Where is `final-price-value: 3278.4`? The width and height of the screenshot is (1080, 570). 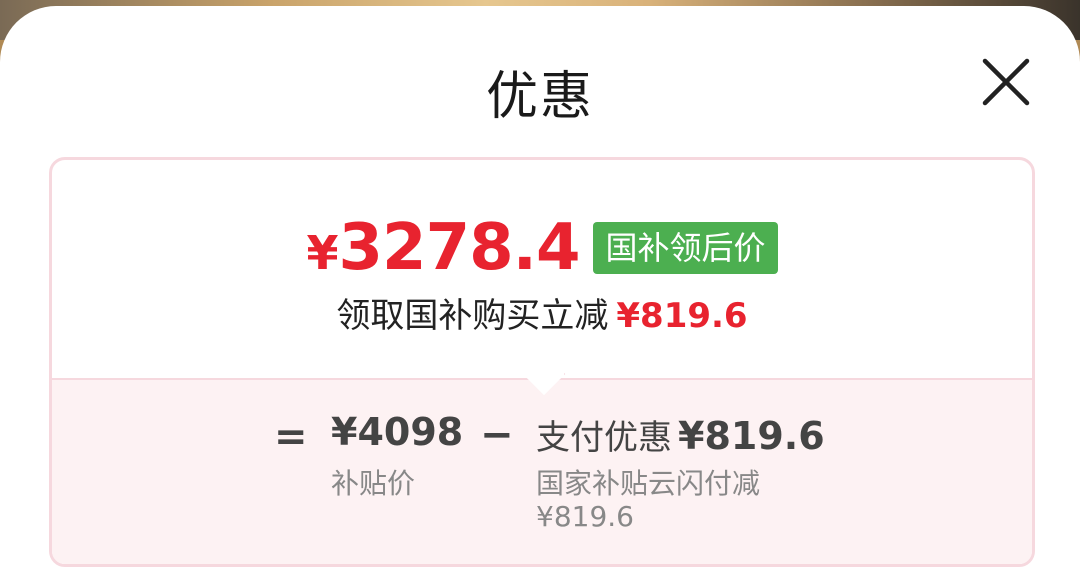 final-price-value: 3278.4 is located at coordinates (459, 248).